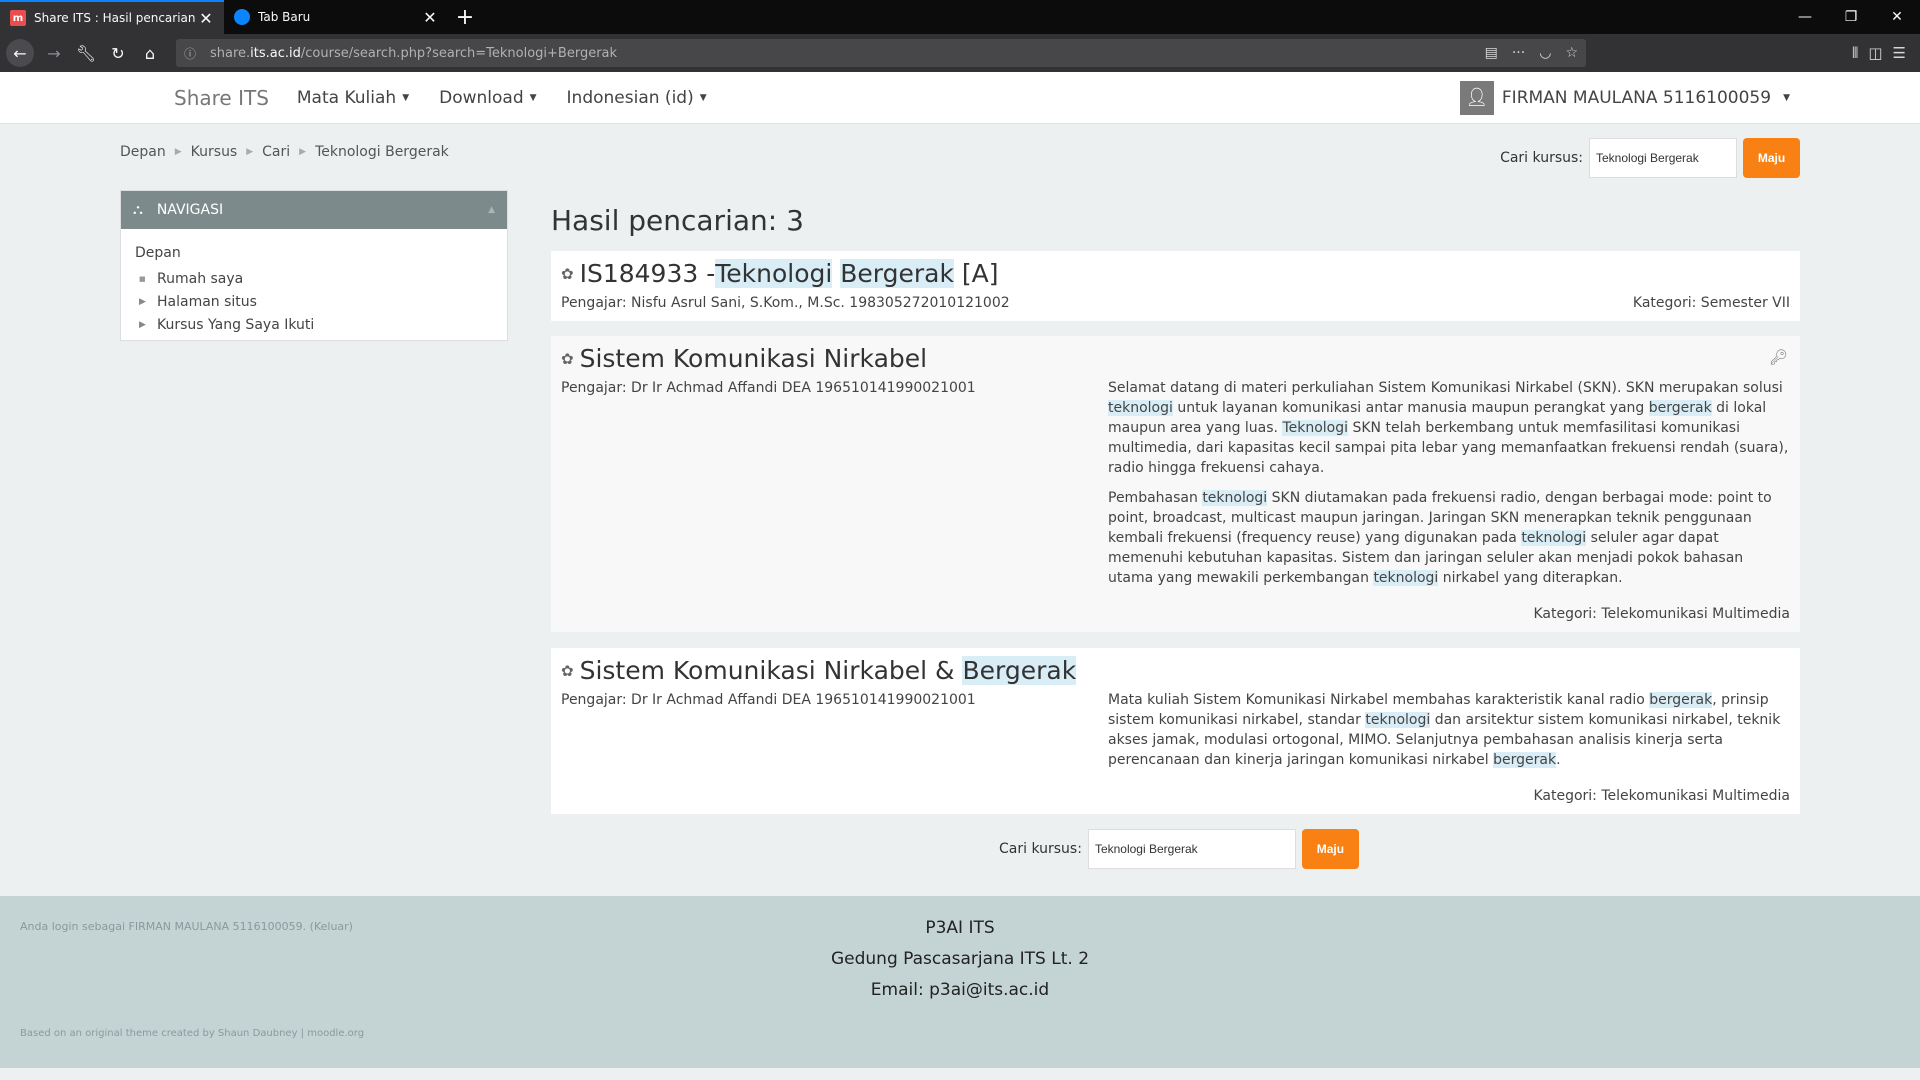 The width and height of the screenshot is (1920, 1080). I want to click on bookmark-star-icon: ☆, so click(1571, 53).